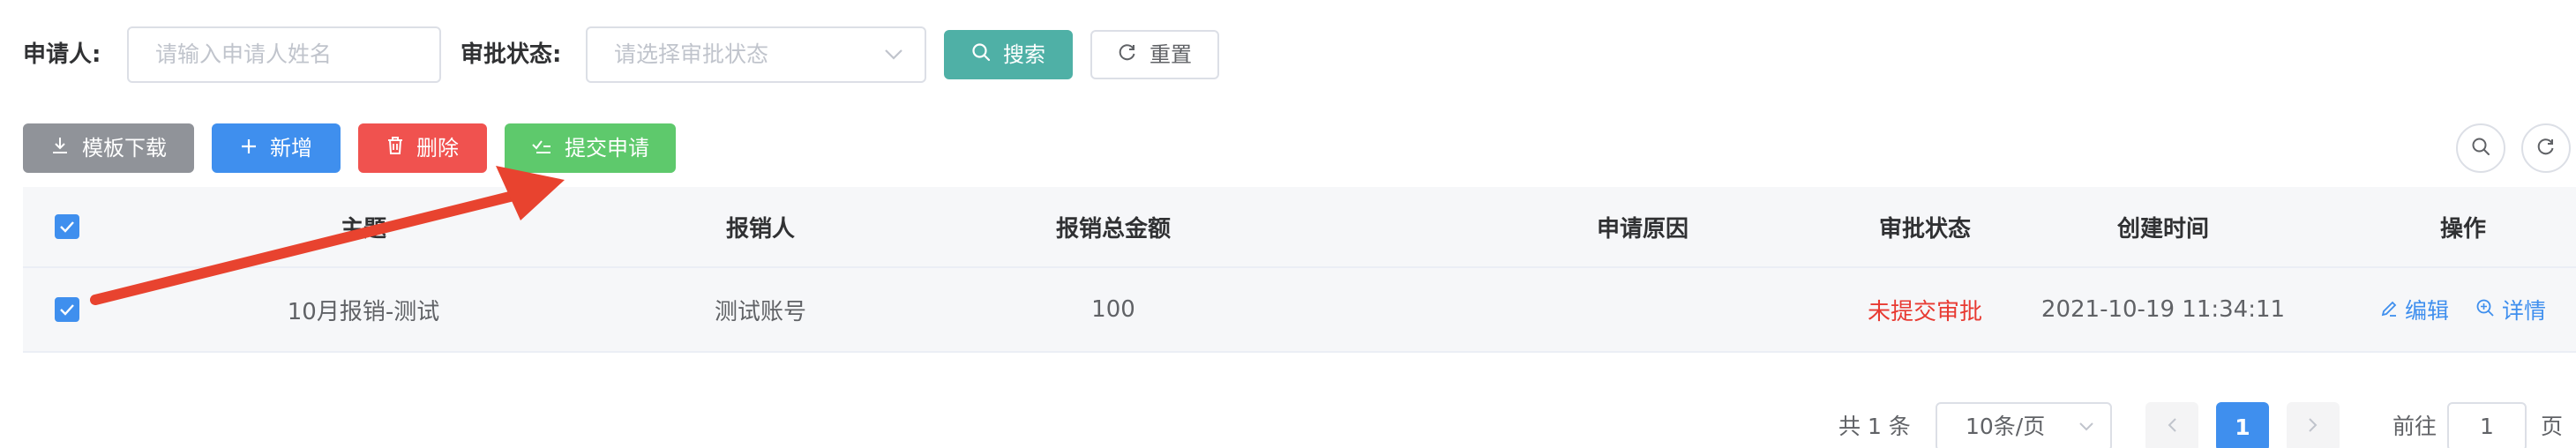 The image size is (2576, 448). What do you see at coordinates (1113, 229) in the screenshot?
I see `col-amount: 报销总金额` at bounding box center [1113, 229].